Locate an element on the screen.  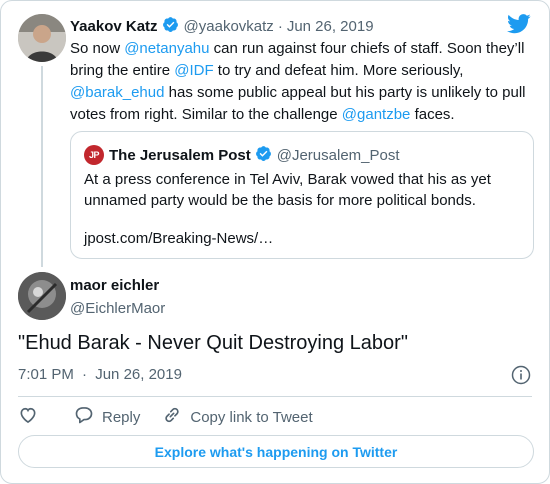
maor-eichler-avatar is located at coordinates (42, 296).